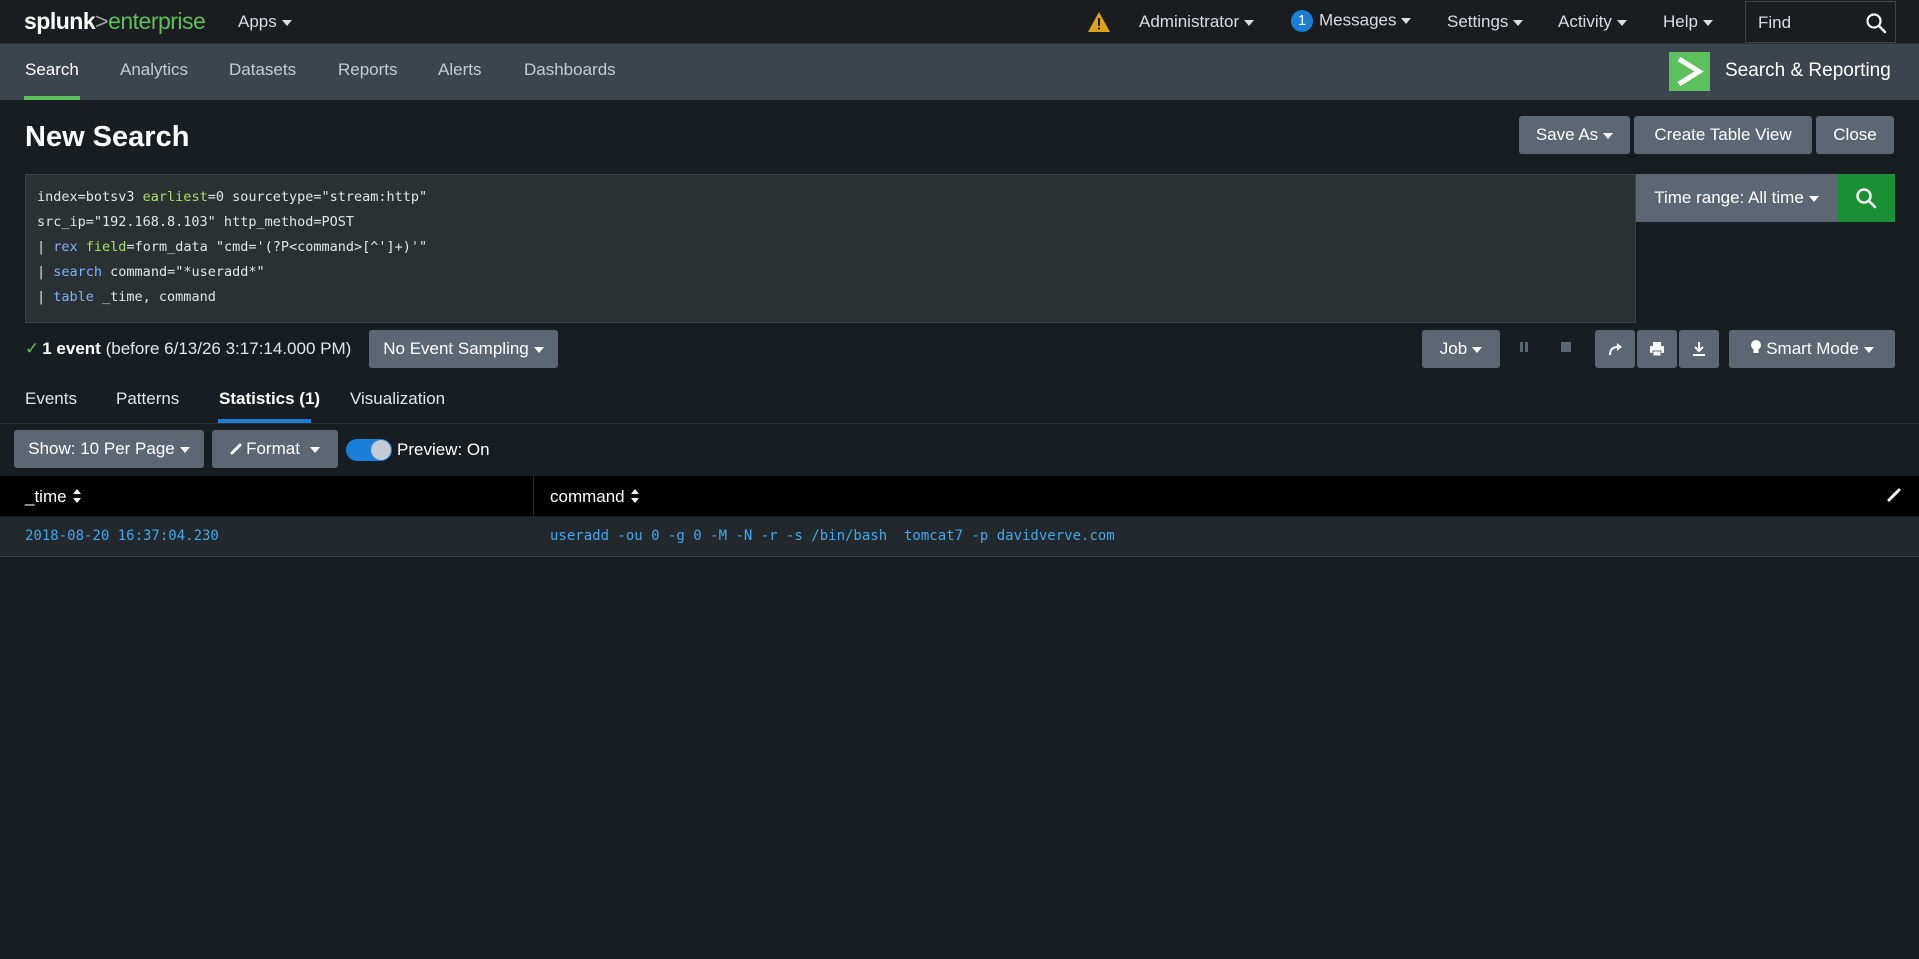  I want to click on help-menu: Help, so click(1688, 22).